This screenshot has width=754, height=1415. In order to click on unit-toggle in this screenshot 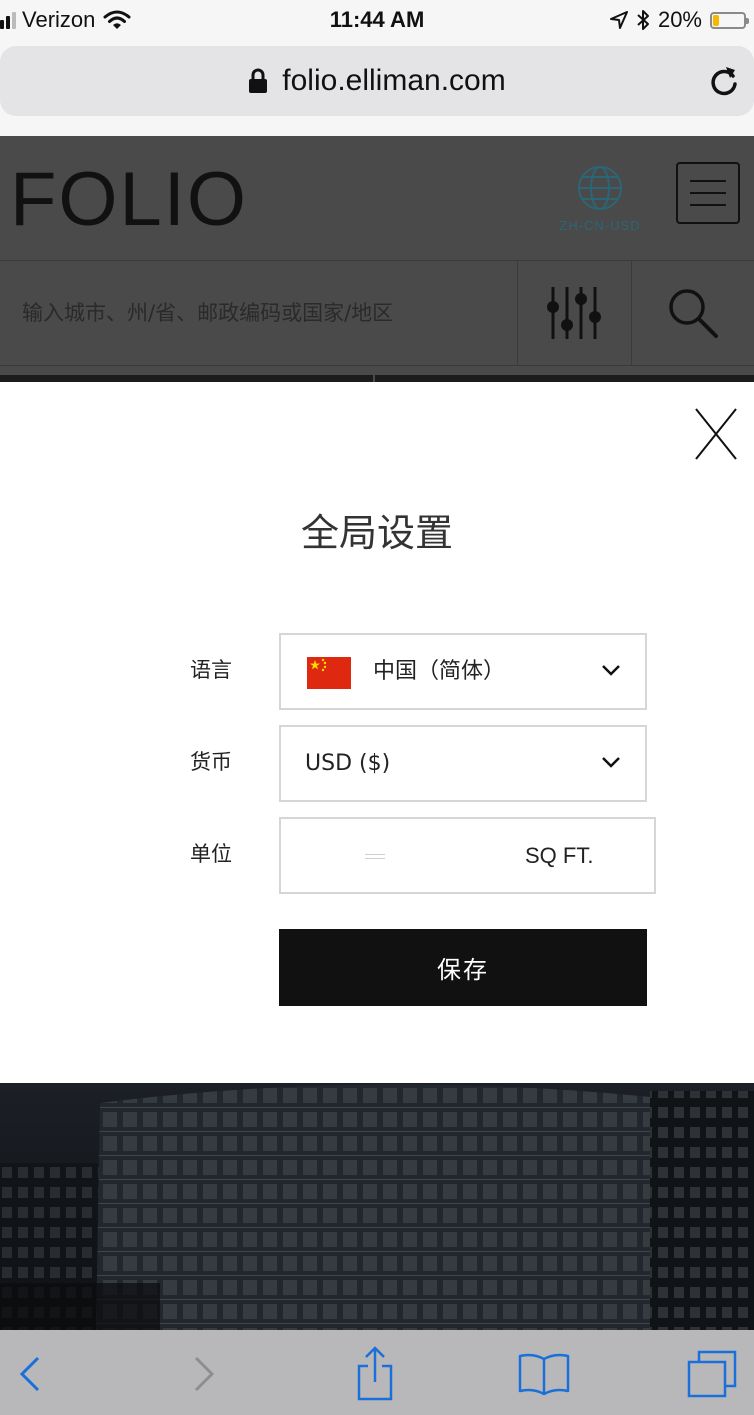, I will do `click(375, 857)`.